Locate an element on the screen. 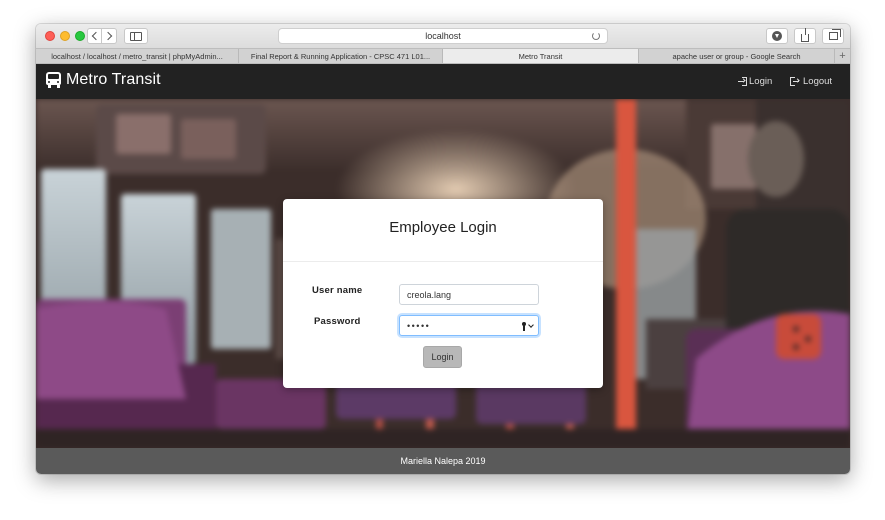 This screenshot has width=885, height=520. minimize-window-button is located at coordinates (65, 36).